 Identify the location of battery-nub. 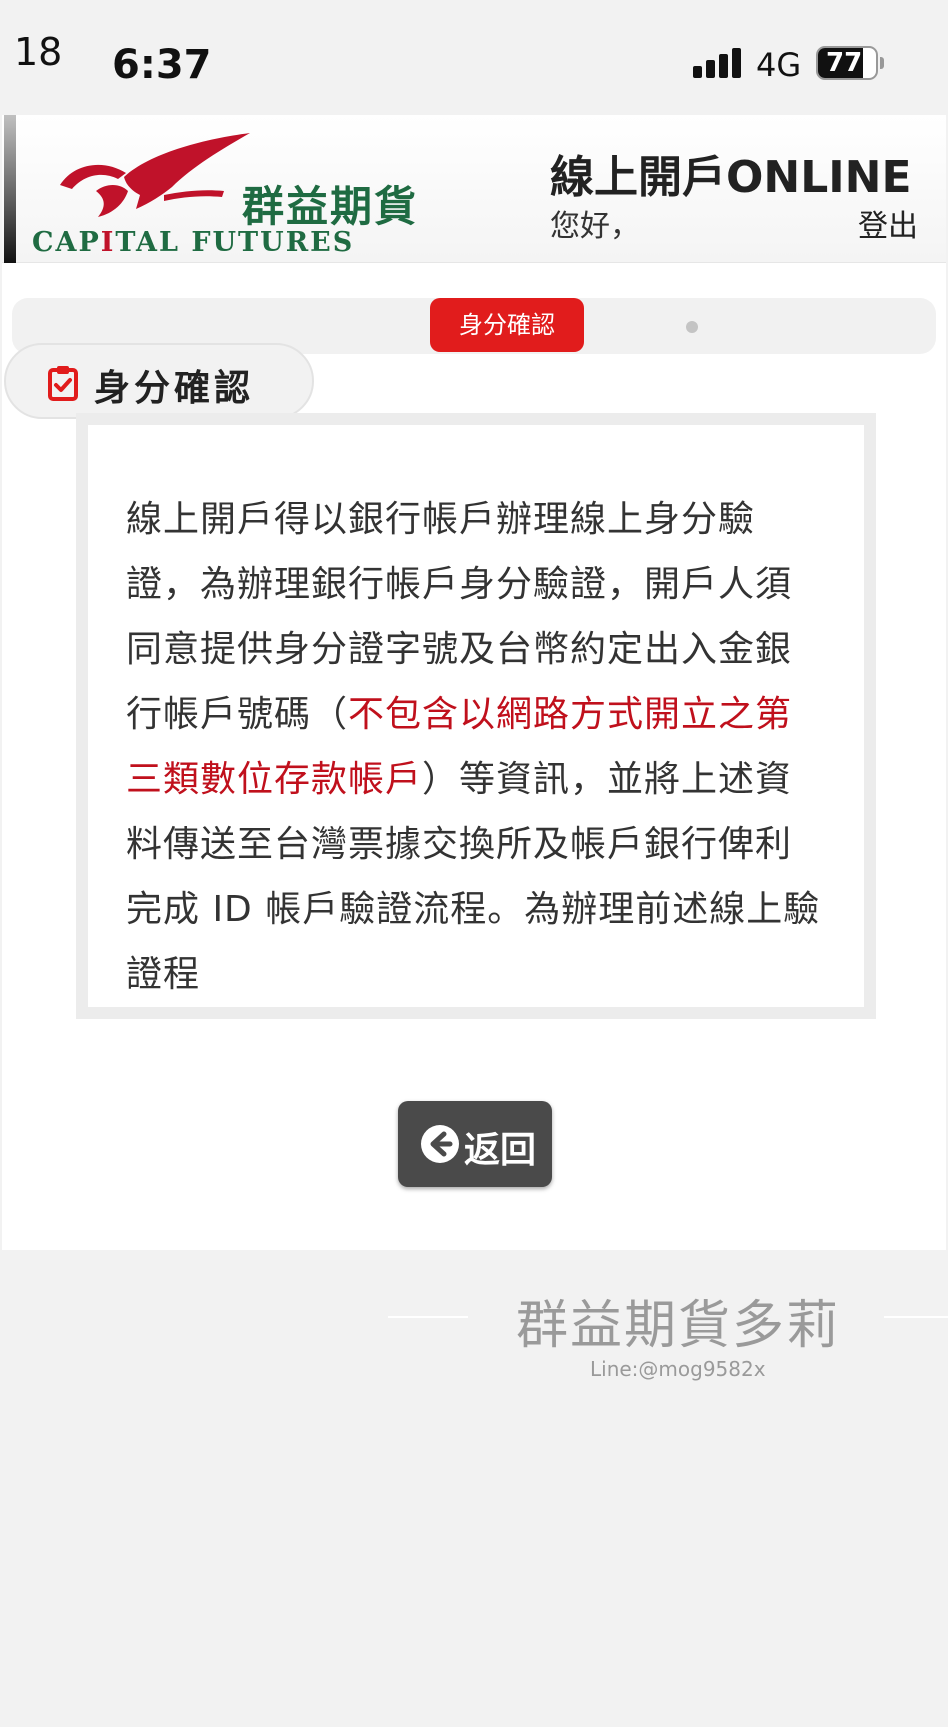
(882, 63).